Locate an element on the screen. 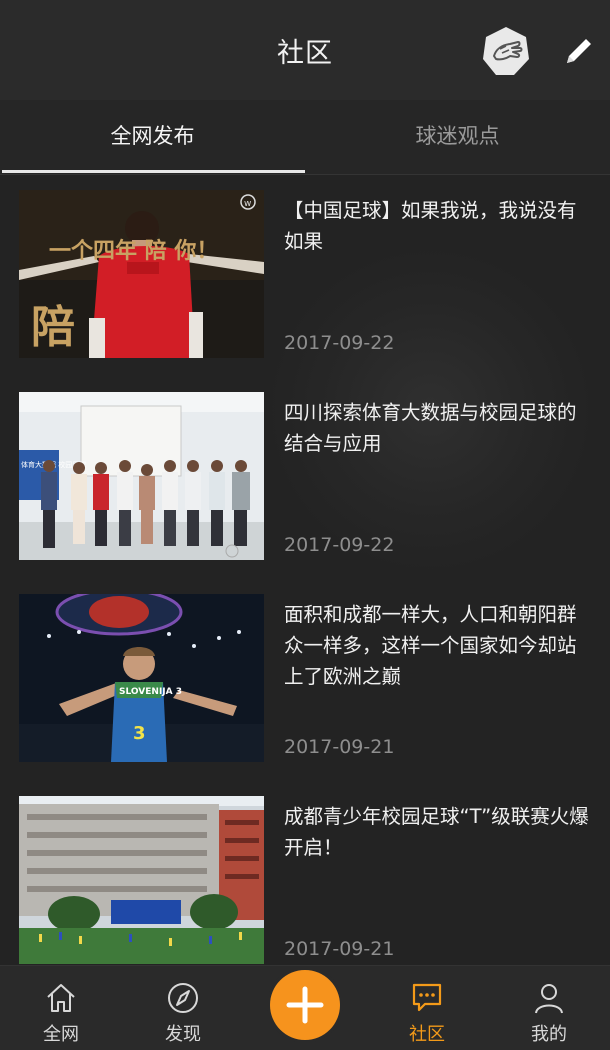 Image resolution: width=610 pixels, height=1050 pixels. article-thumbnail: 体育大数据 校园足球 is located at coordinates (141, 476).